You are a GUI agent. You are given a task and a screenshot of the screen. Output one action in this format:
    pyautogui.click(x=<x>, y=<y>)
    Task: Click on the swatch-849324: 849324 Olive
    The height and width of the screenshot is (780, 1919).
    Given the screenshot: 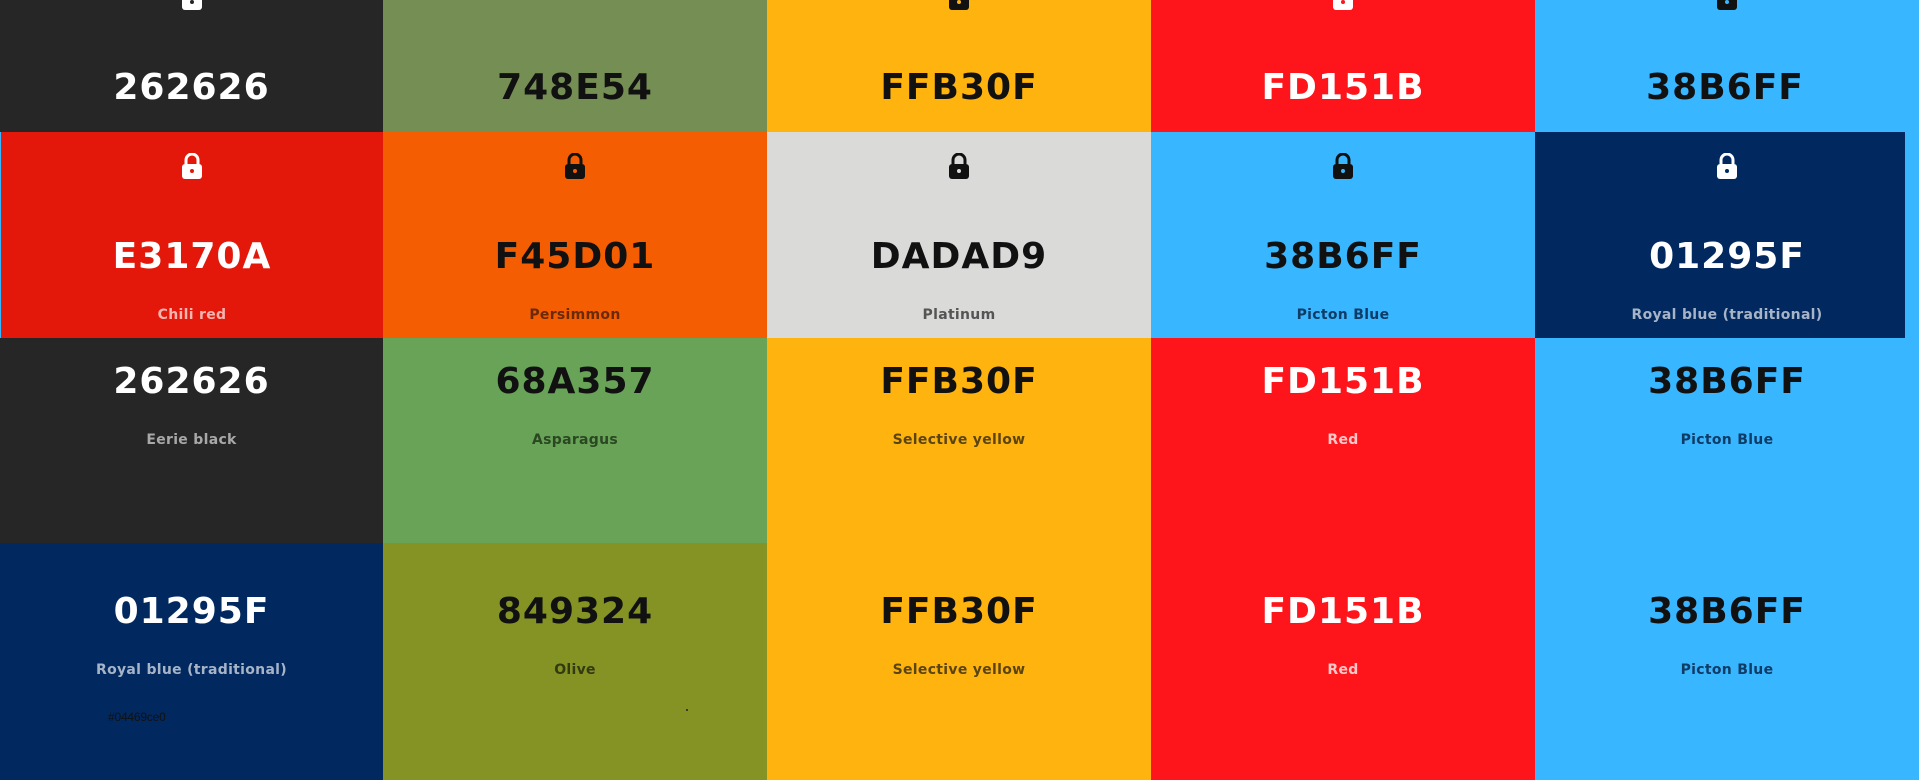 What is the action you would take?
    pyautogui.click(x=575, y=661)
    